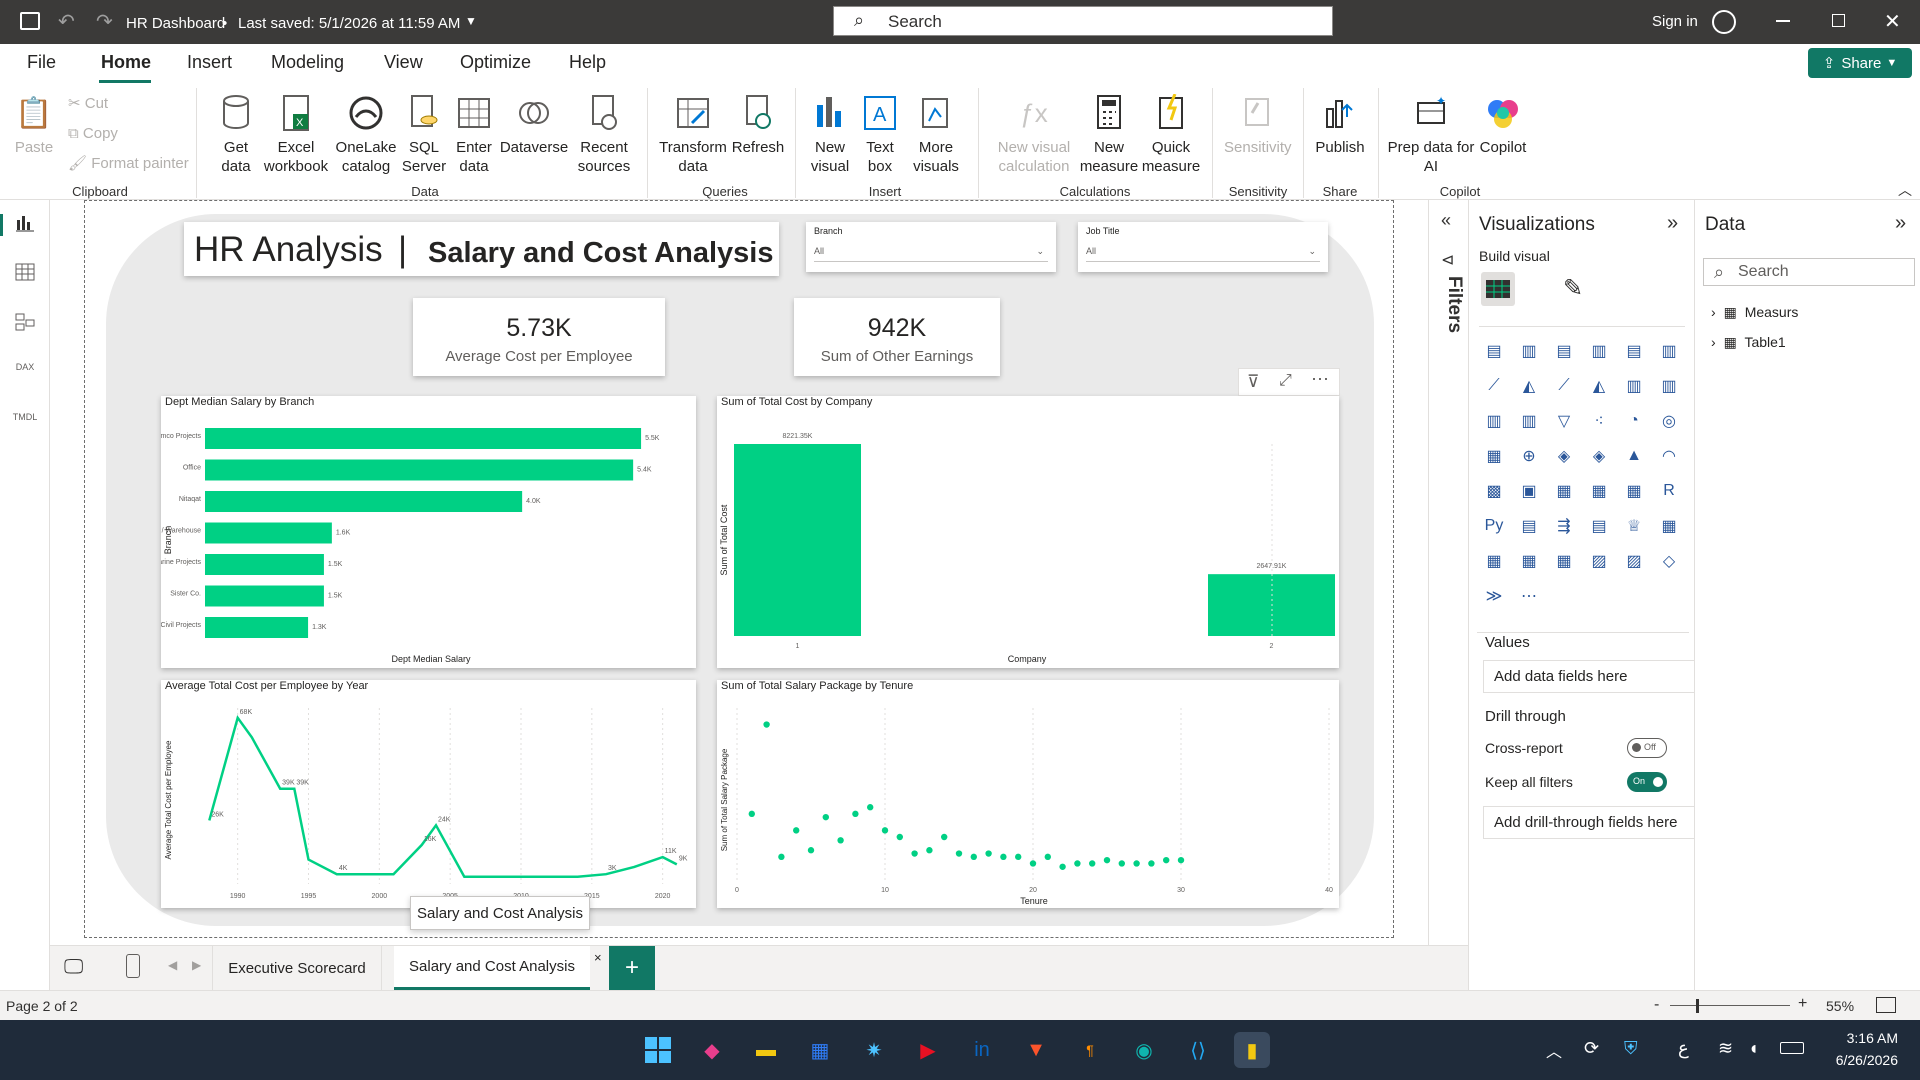 The width and height of the screenshot is (1920, 1080). Describe the element at coordinates (1783, 21) in the screenshot. I see `minimize-icon` at that location.